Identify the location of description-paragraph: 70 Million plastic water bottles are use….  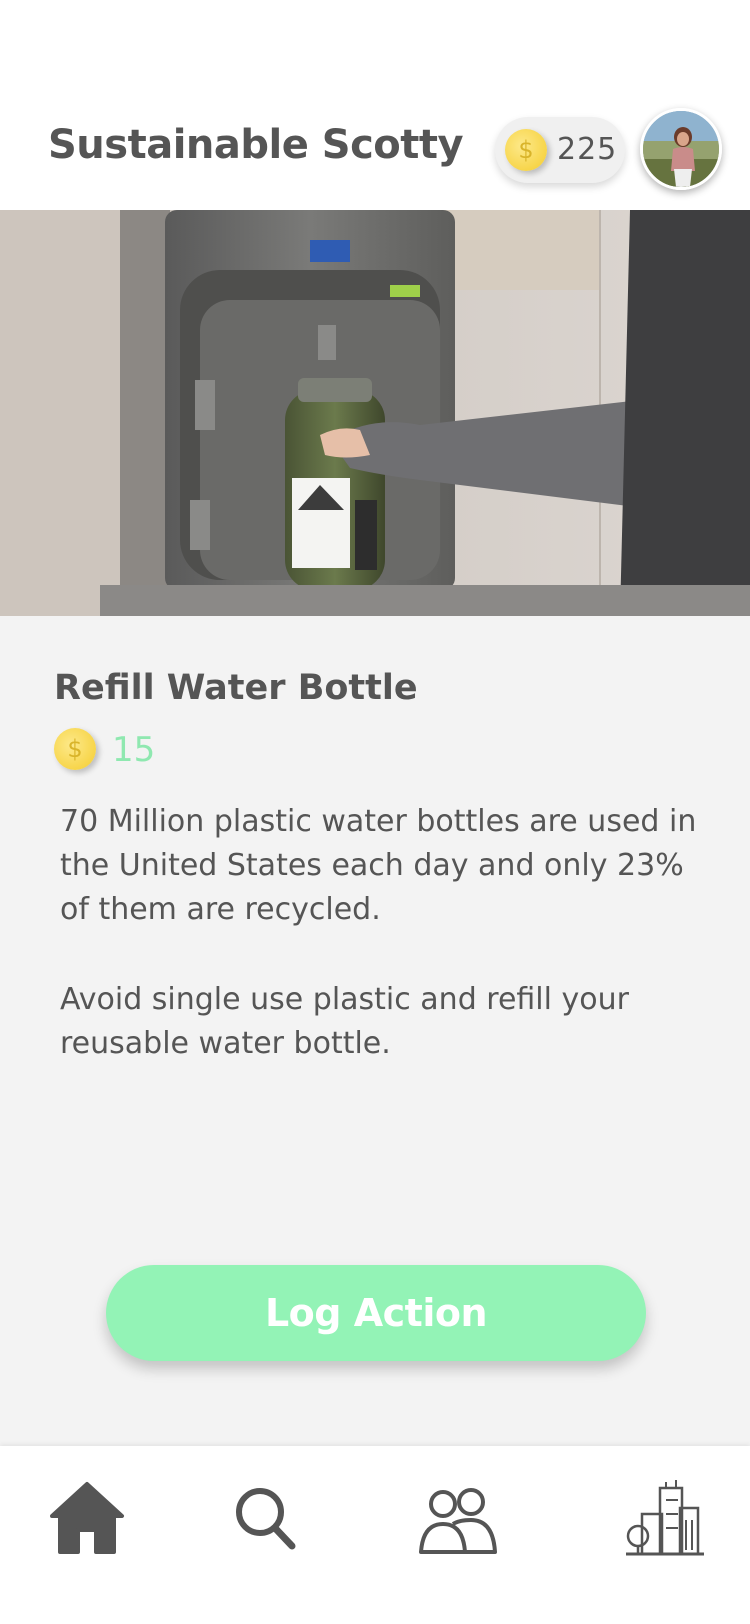
(378, 865).